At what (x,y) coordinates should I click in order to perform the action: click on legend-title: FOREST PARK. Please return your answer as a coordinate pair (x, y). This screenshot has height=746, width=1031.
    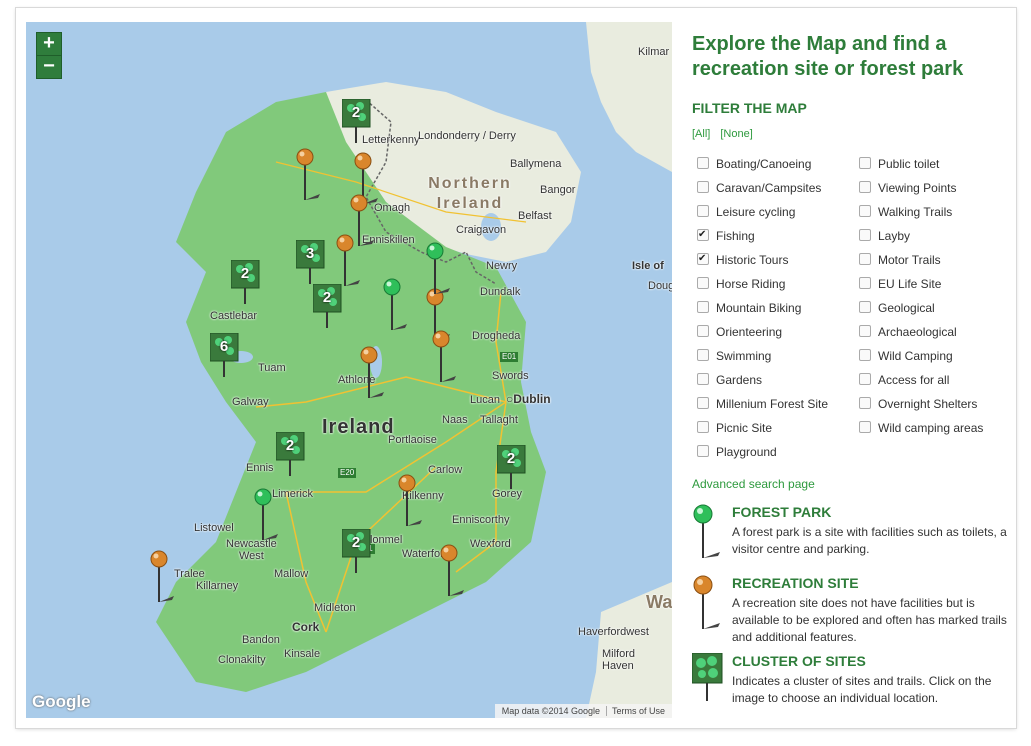
    Looking at the image, I should click on (782, 512).